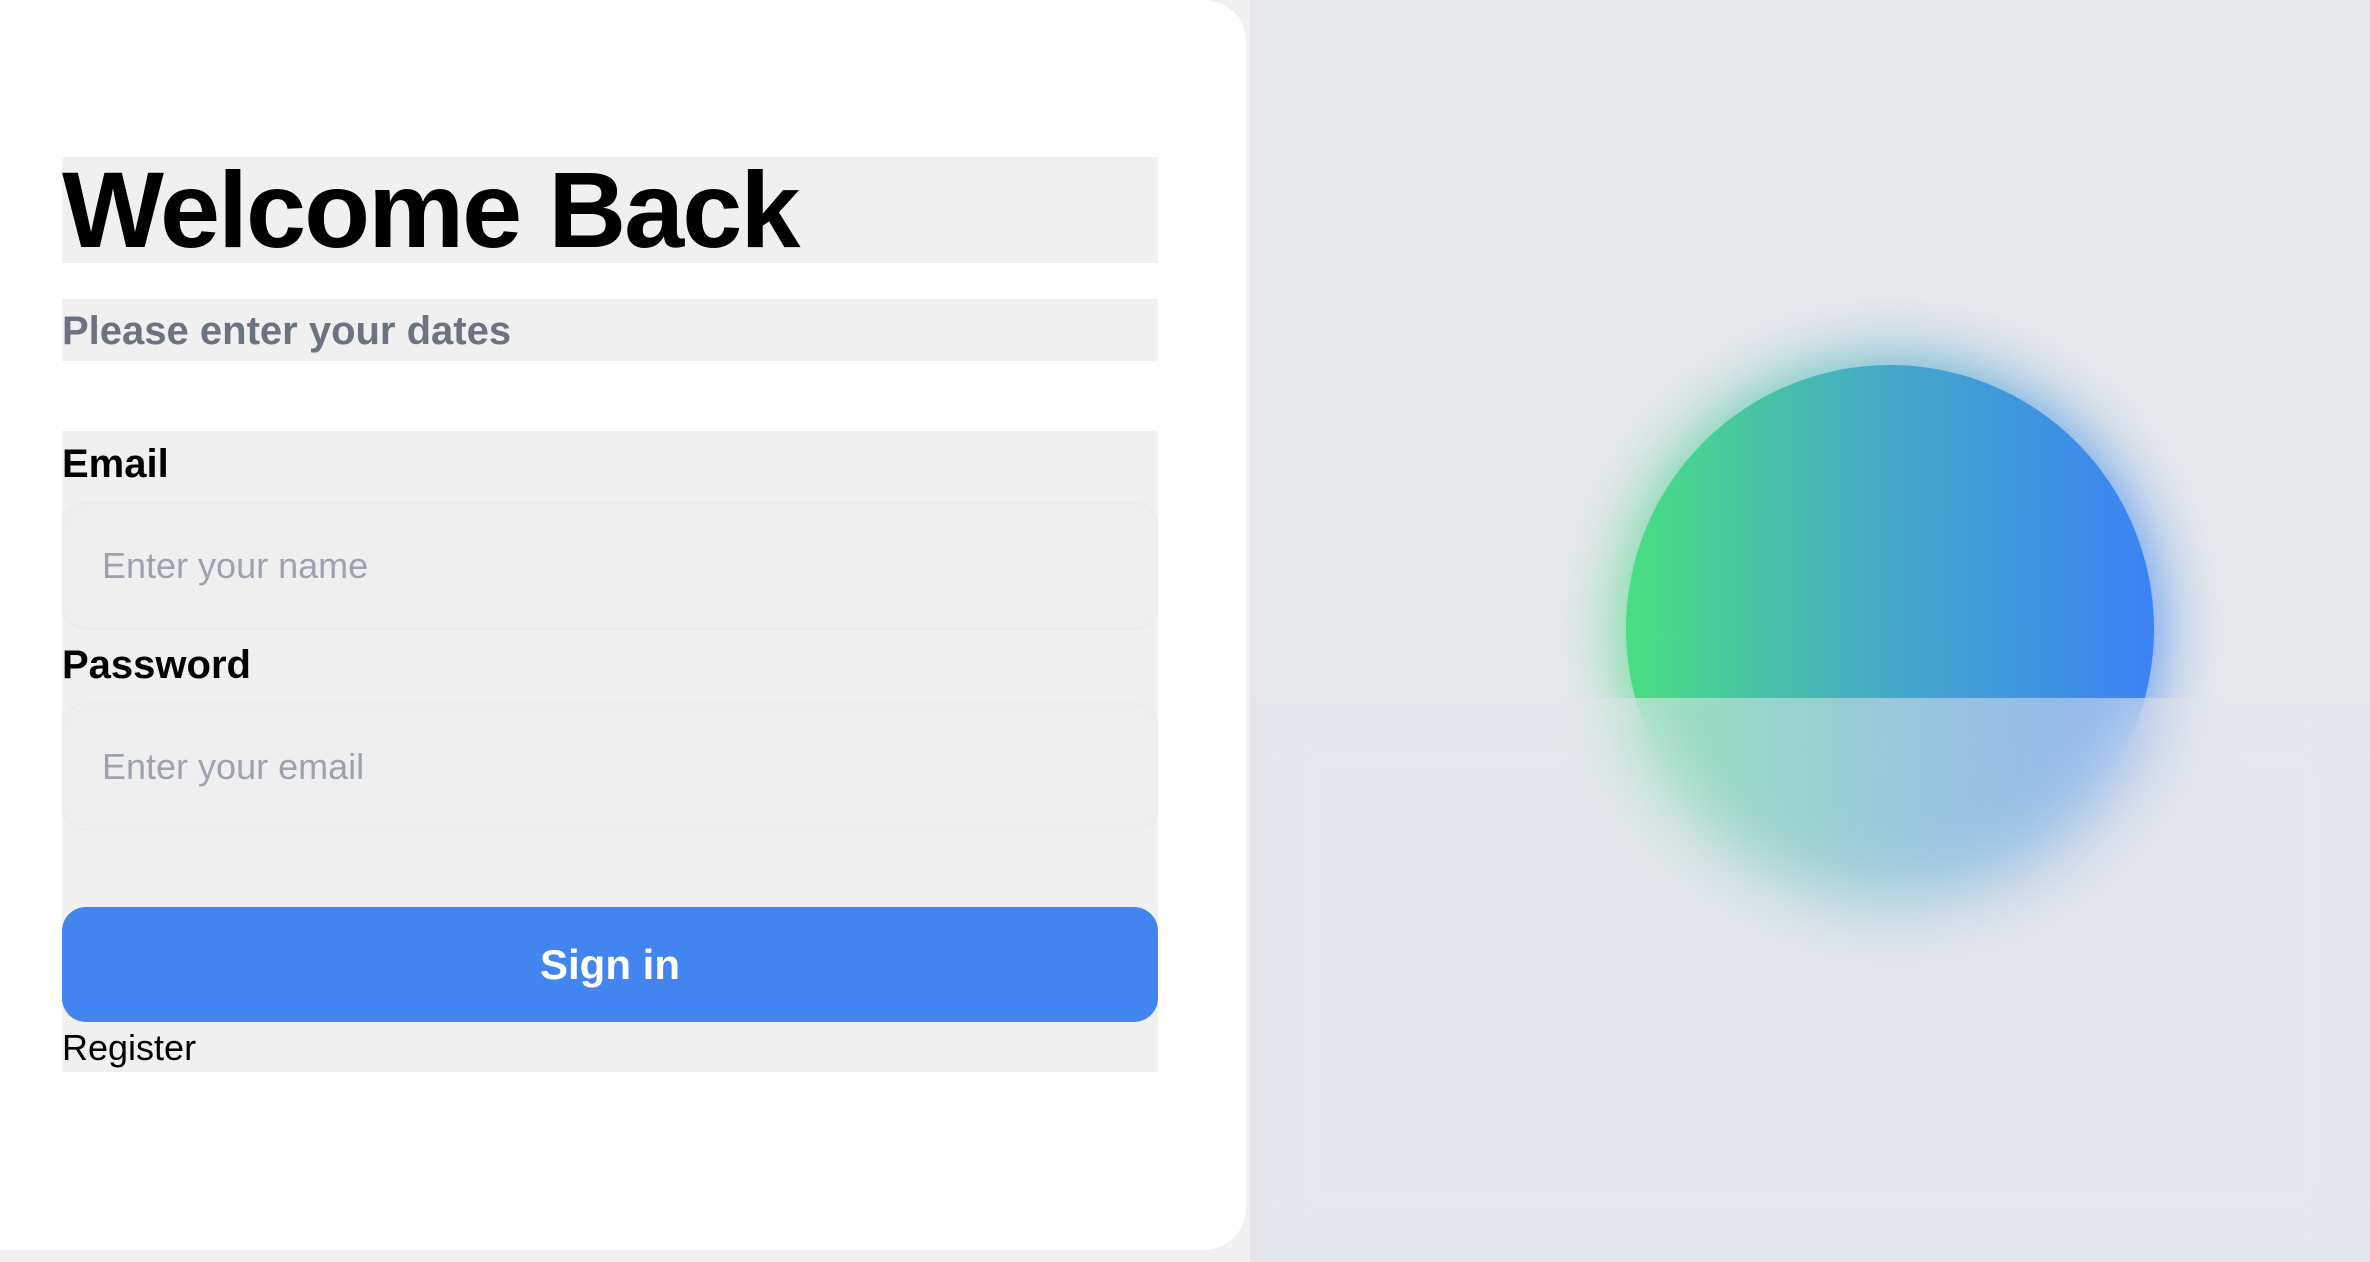 The image size is (2370, 1262). Describe the element at coordinates (156, 665) in the screenshot. I see `password-label: Password` at that location.